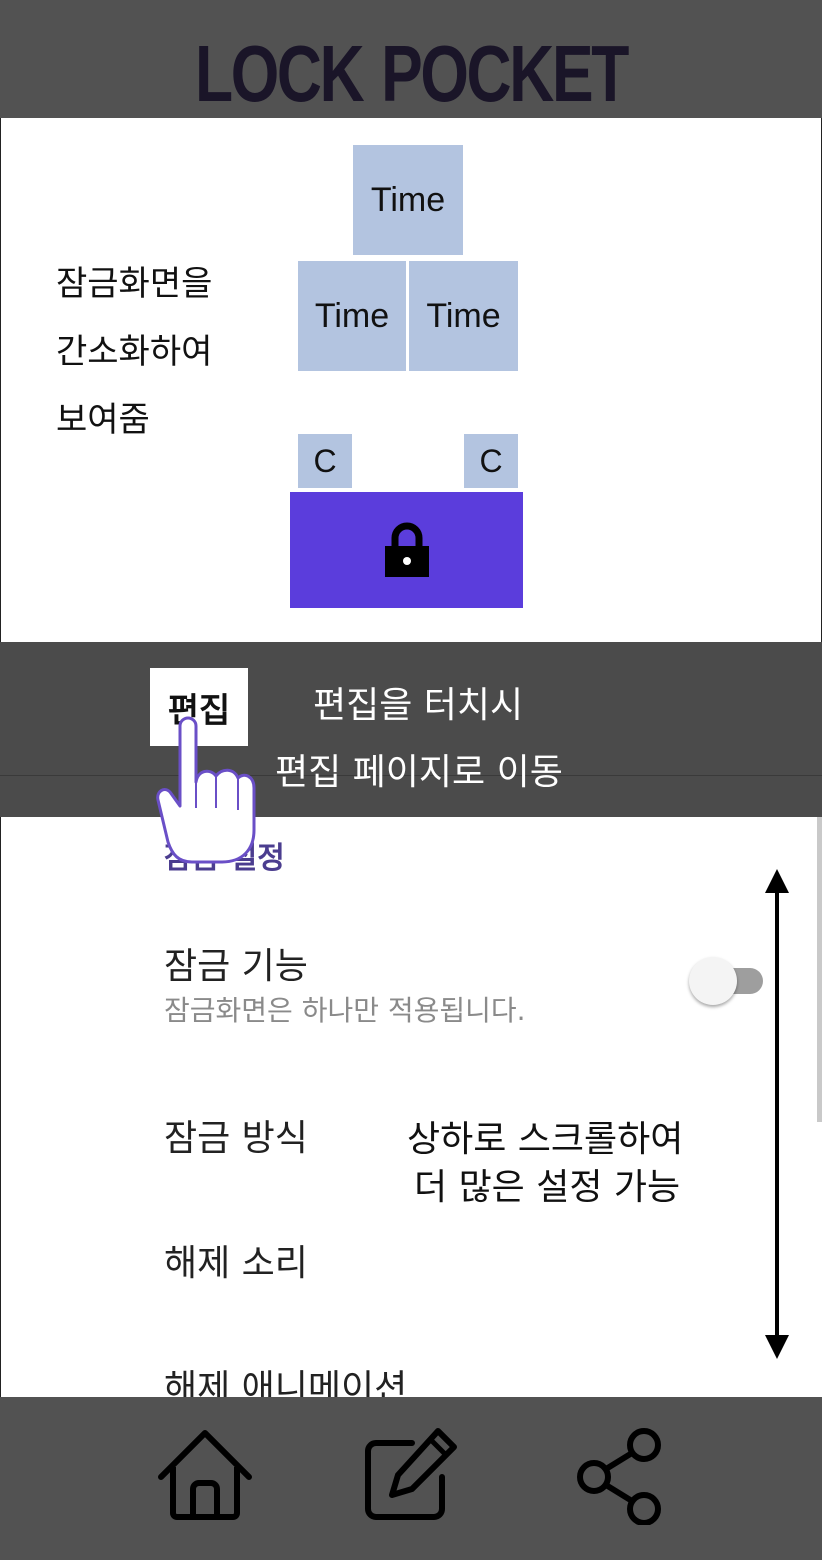  Describe the element at coordinates (206, 790) in the screenshot. I see `hand-pointer-icon` at that location.